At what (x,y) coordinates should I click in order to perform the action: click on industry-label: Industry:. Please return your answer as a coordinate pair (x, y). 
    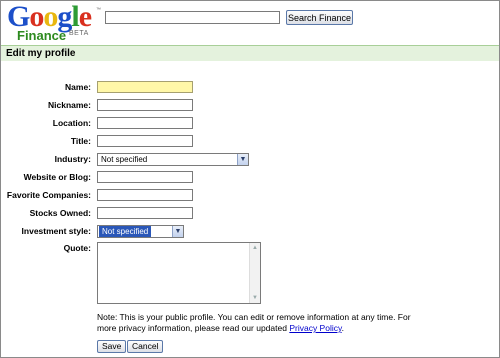
    Looking at the image, I should click on (72, 159).